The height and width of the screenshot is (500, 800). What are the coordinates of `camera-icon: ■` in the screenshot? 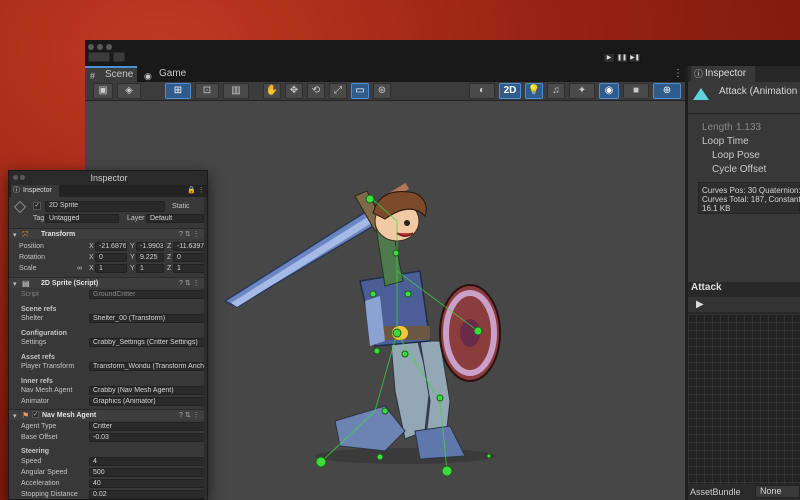 It's located at (636, 91).